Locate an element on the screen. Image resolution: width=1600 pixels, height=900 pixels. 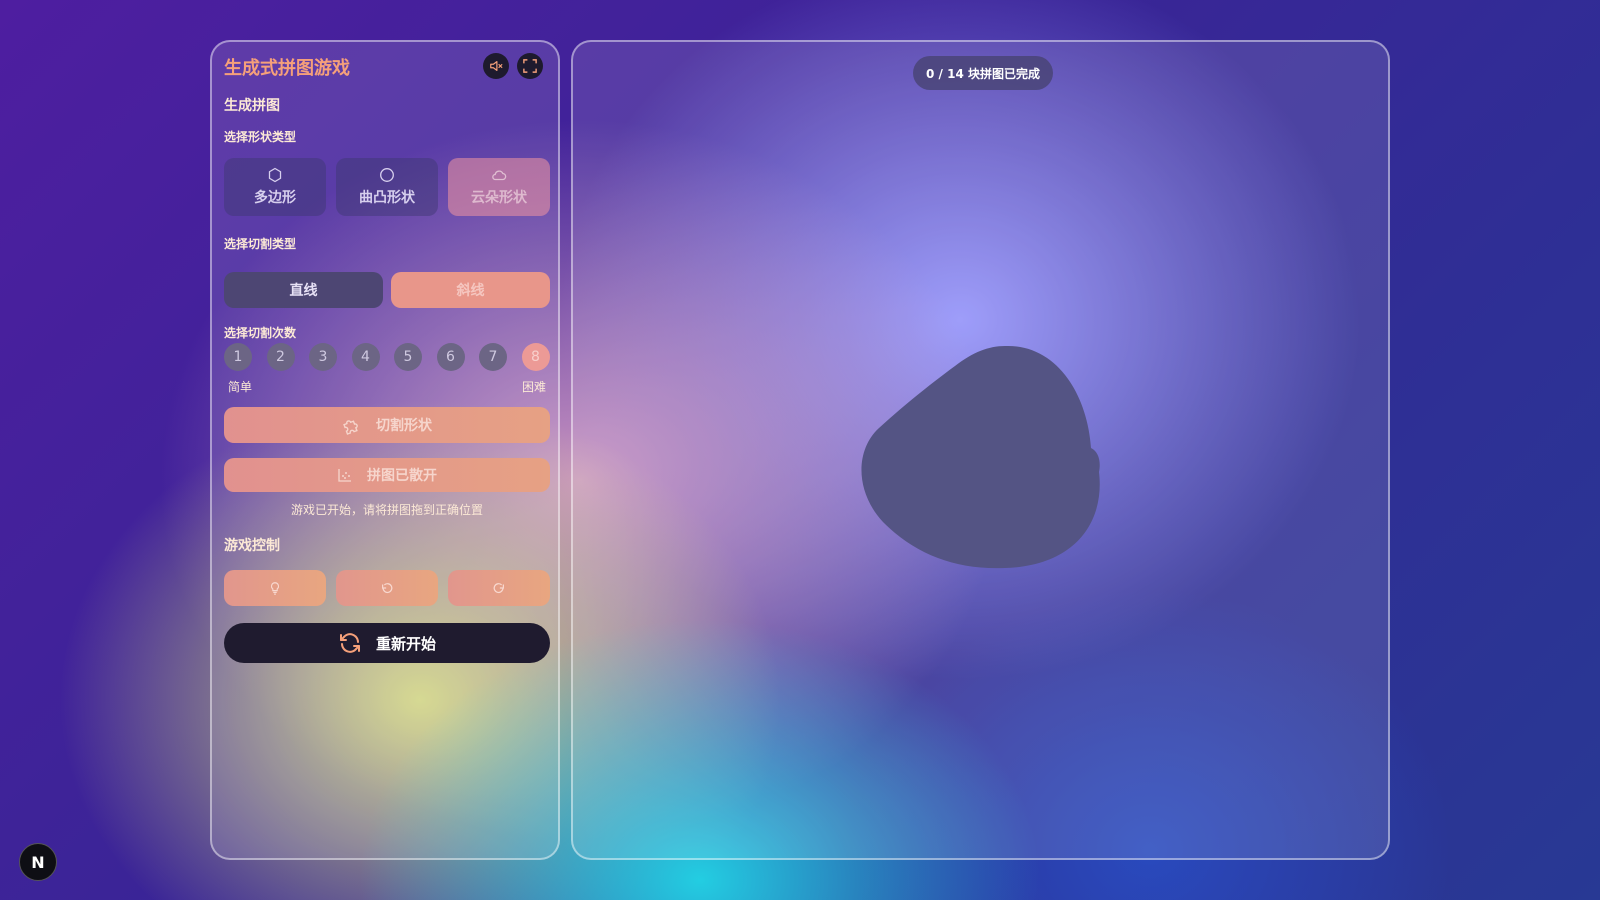
cut-count-label: 选择切割次数 is located at coordinates (260, 333).